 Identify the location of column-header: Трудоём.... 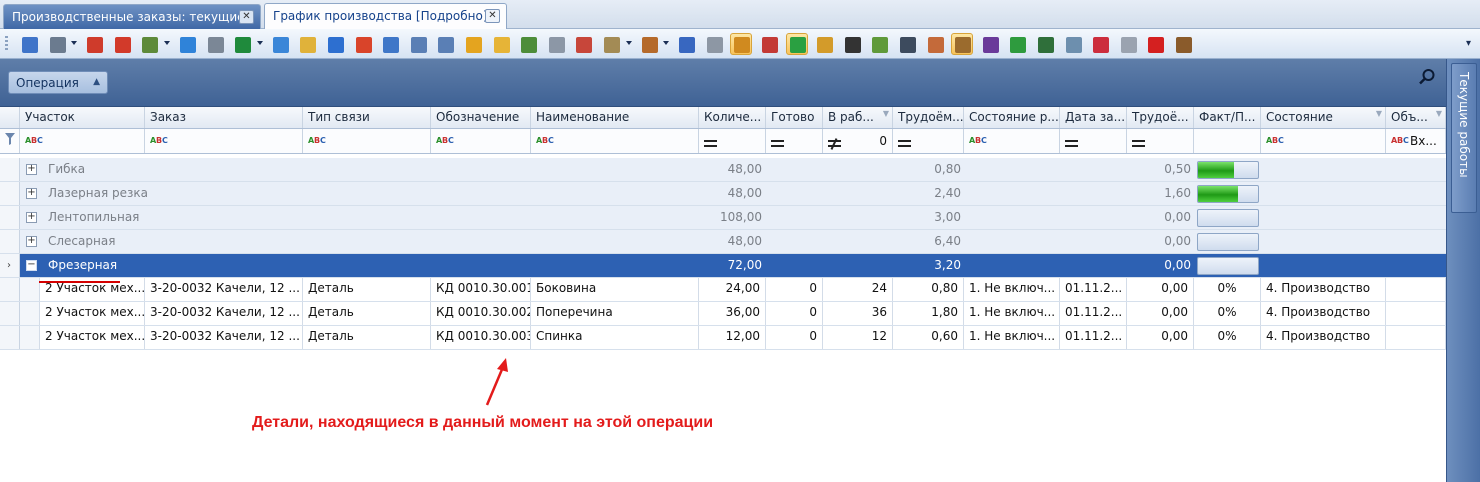
(928, 117).